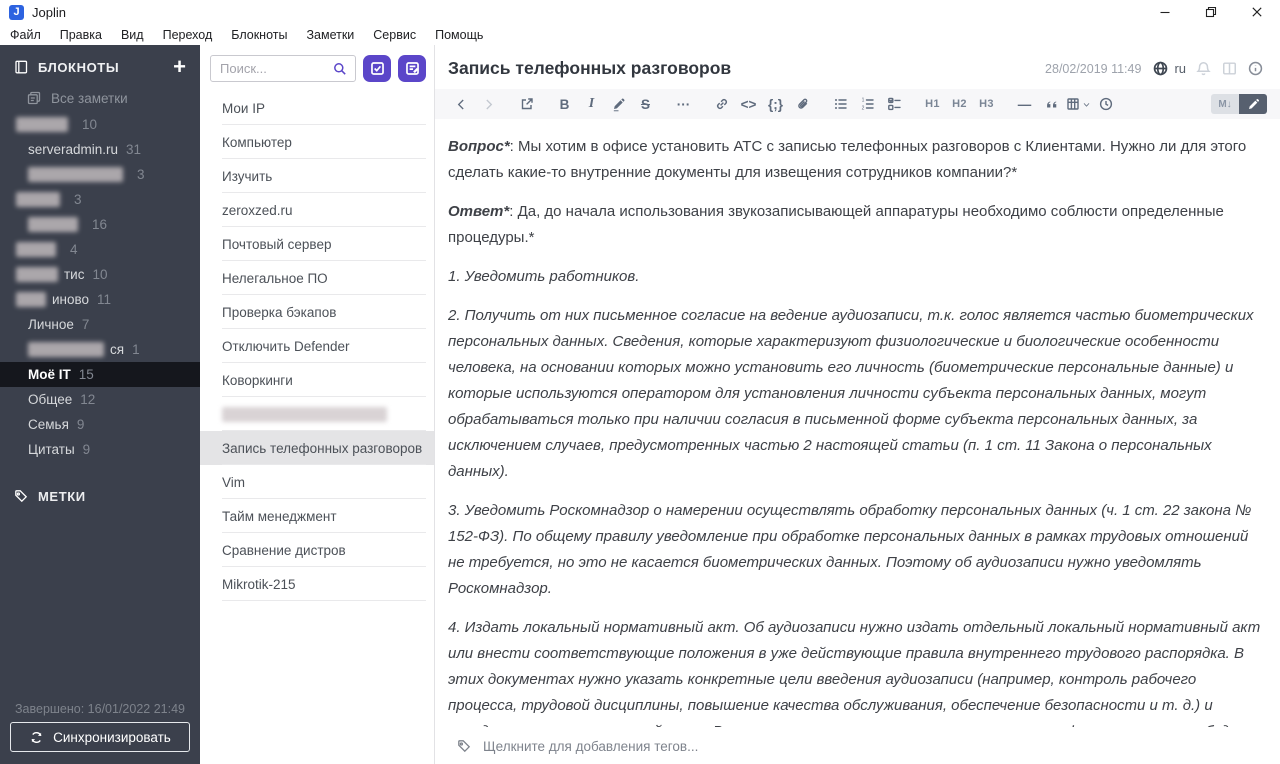  What do you see at coordinates (1225, 104) in the screenshot?
I see `markdown-view-button: M↓` at bounding box center [1225, 104].